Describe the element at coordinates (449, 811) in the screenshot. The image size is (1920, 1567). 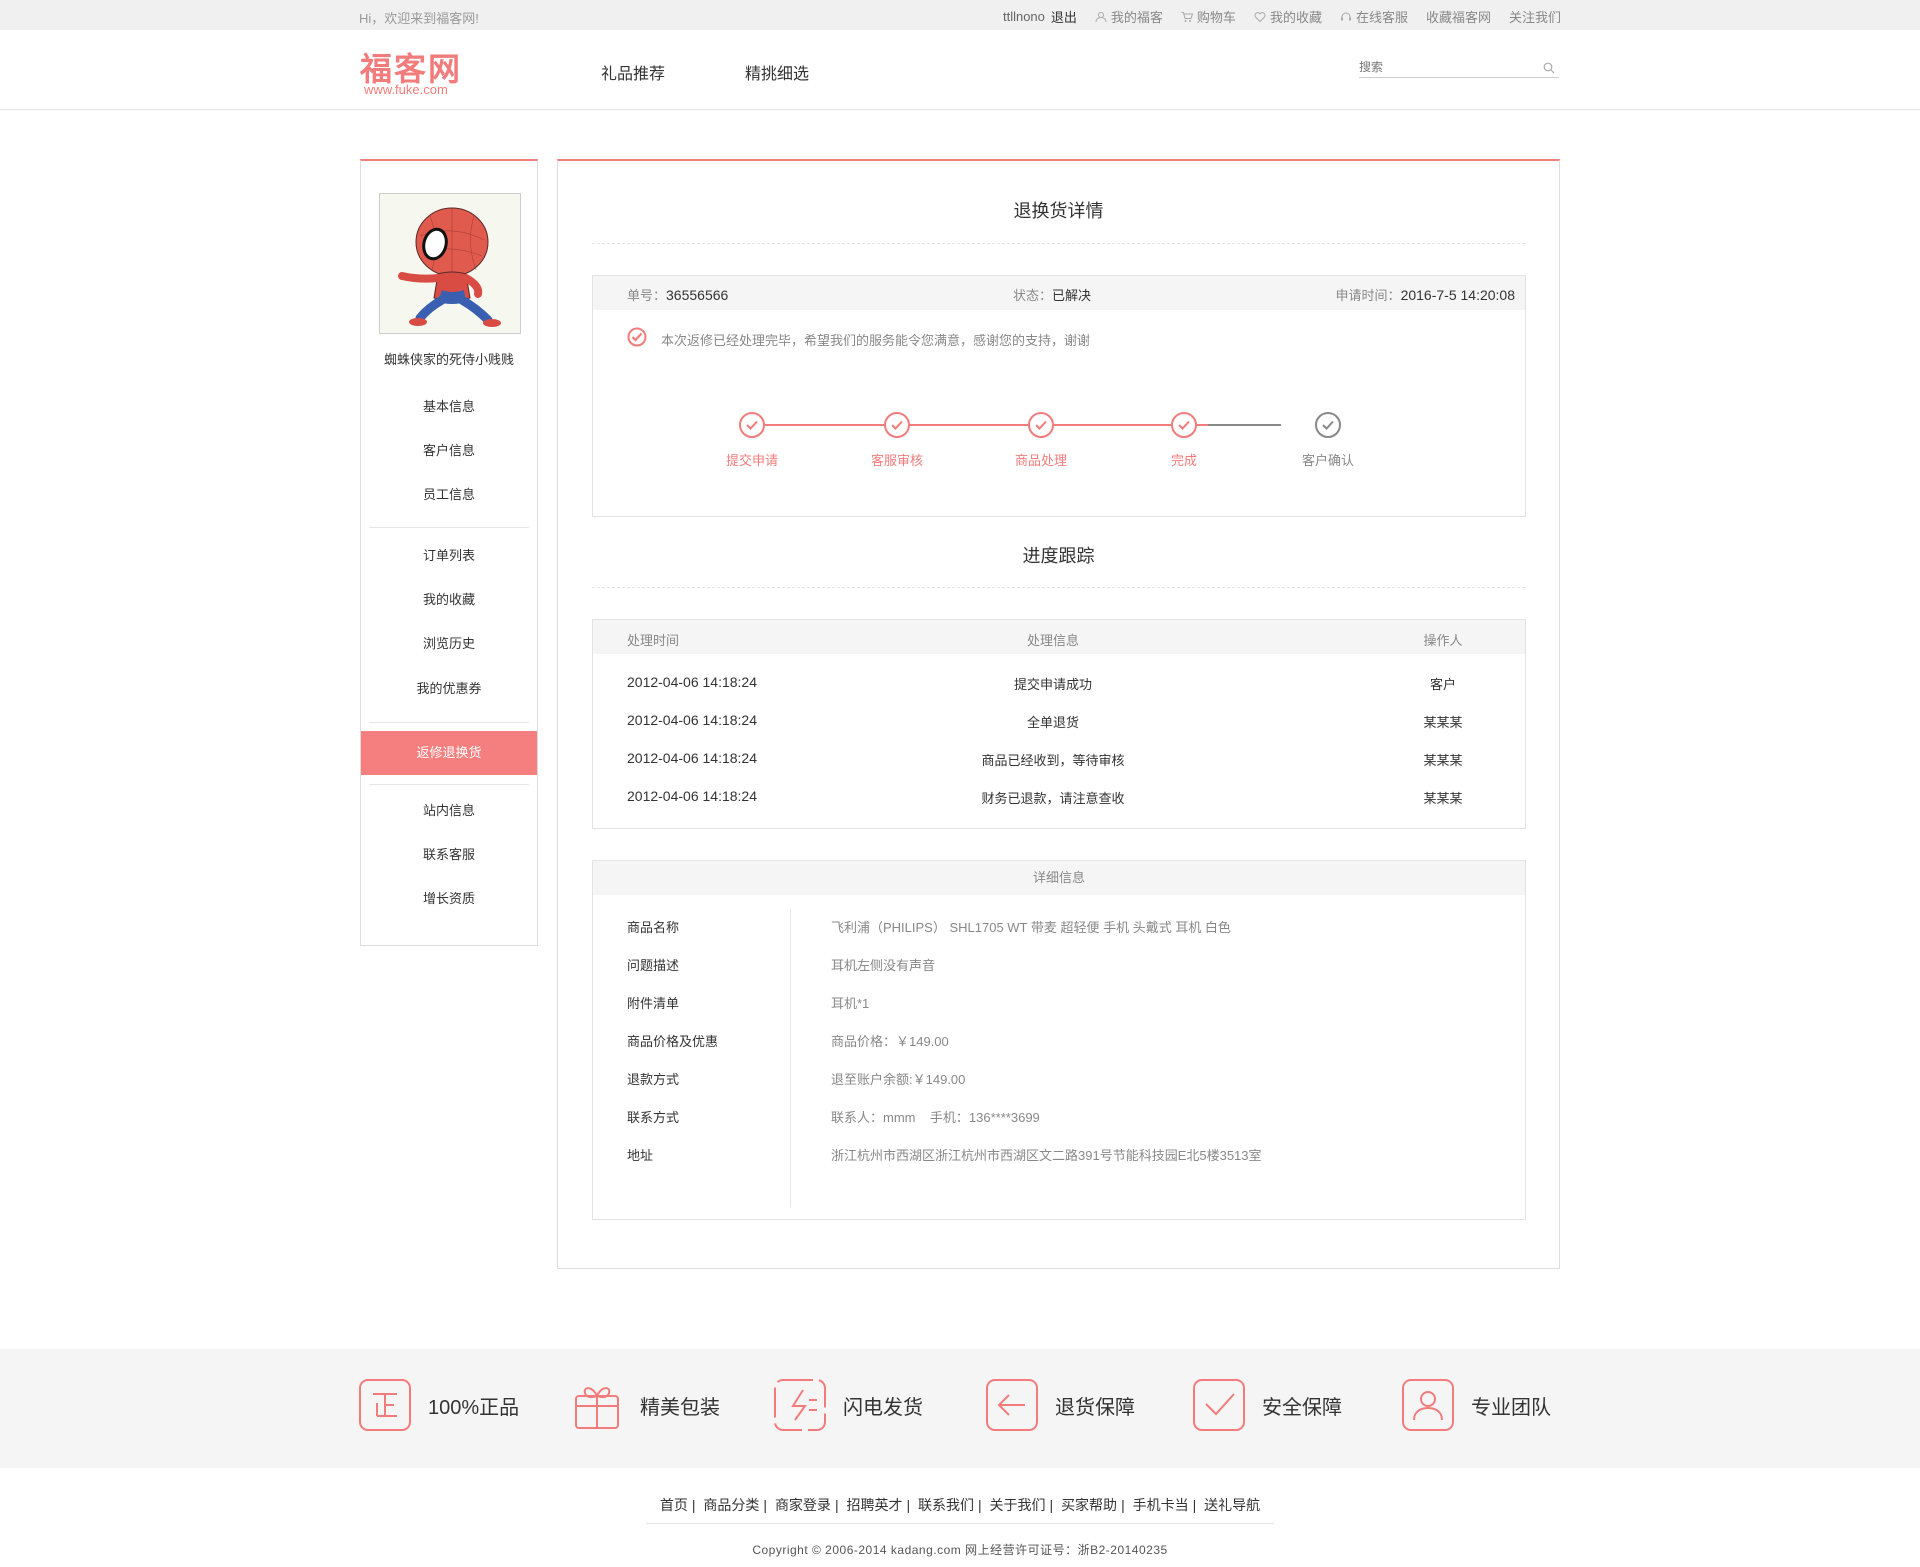
I see `sidebar-item-messages: 站内信息` at that location.